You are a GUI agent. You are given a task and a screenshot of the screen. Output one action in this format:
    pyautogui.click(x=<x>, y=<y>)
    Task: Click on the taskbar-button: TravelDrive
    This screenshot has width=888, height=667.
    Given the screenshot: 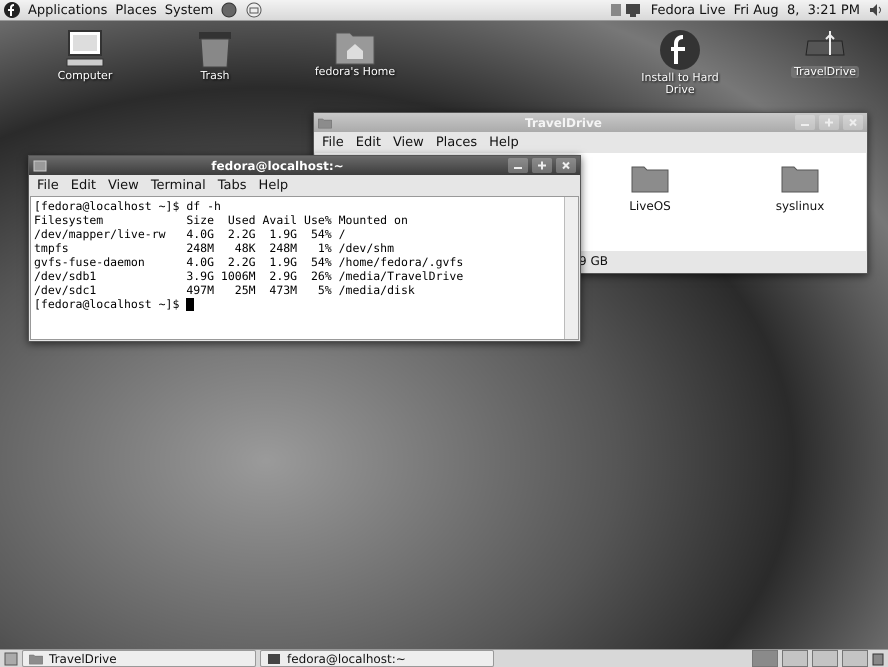 What is the action you would take?
    pyautogui.click(x=139, y=658)
    